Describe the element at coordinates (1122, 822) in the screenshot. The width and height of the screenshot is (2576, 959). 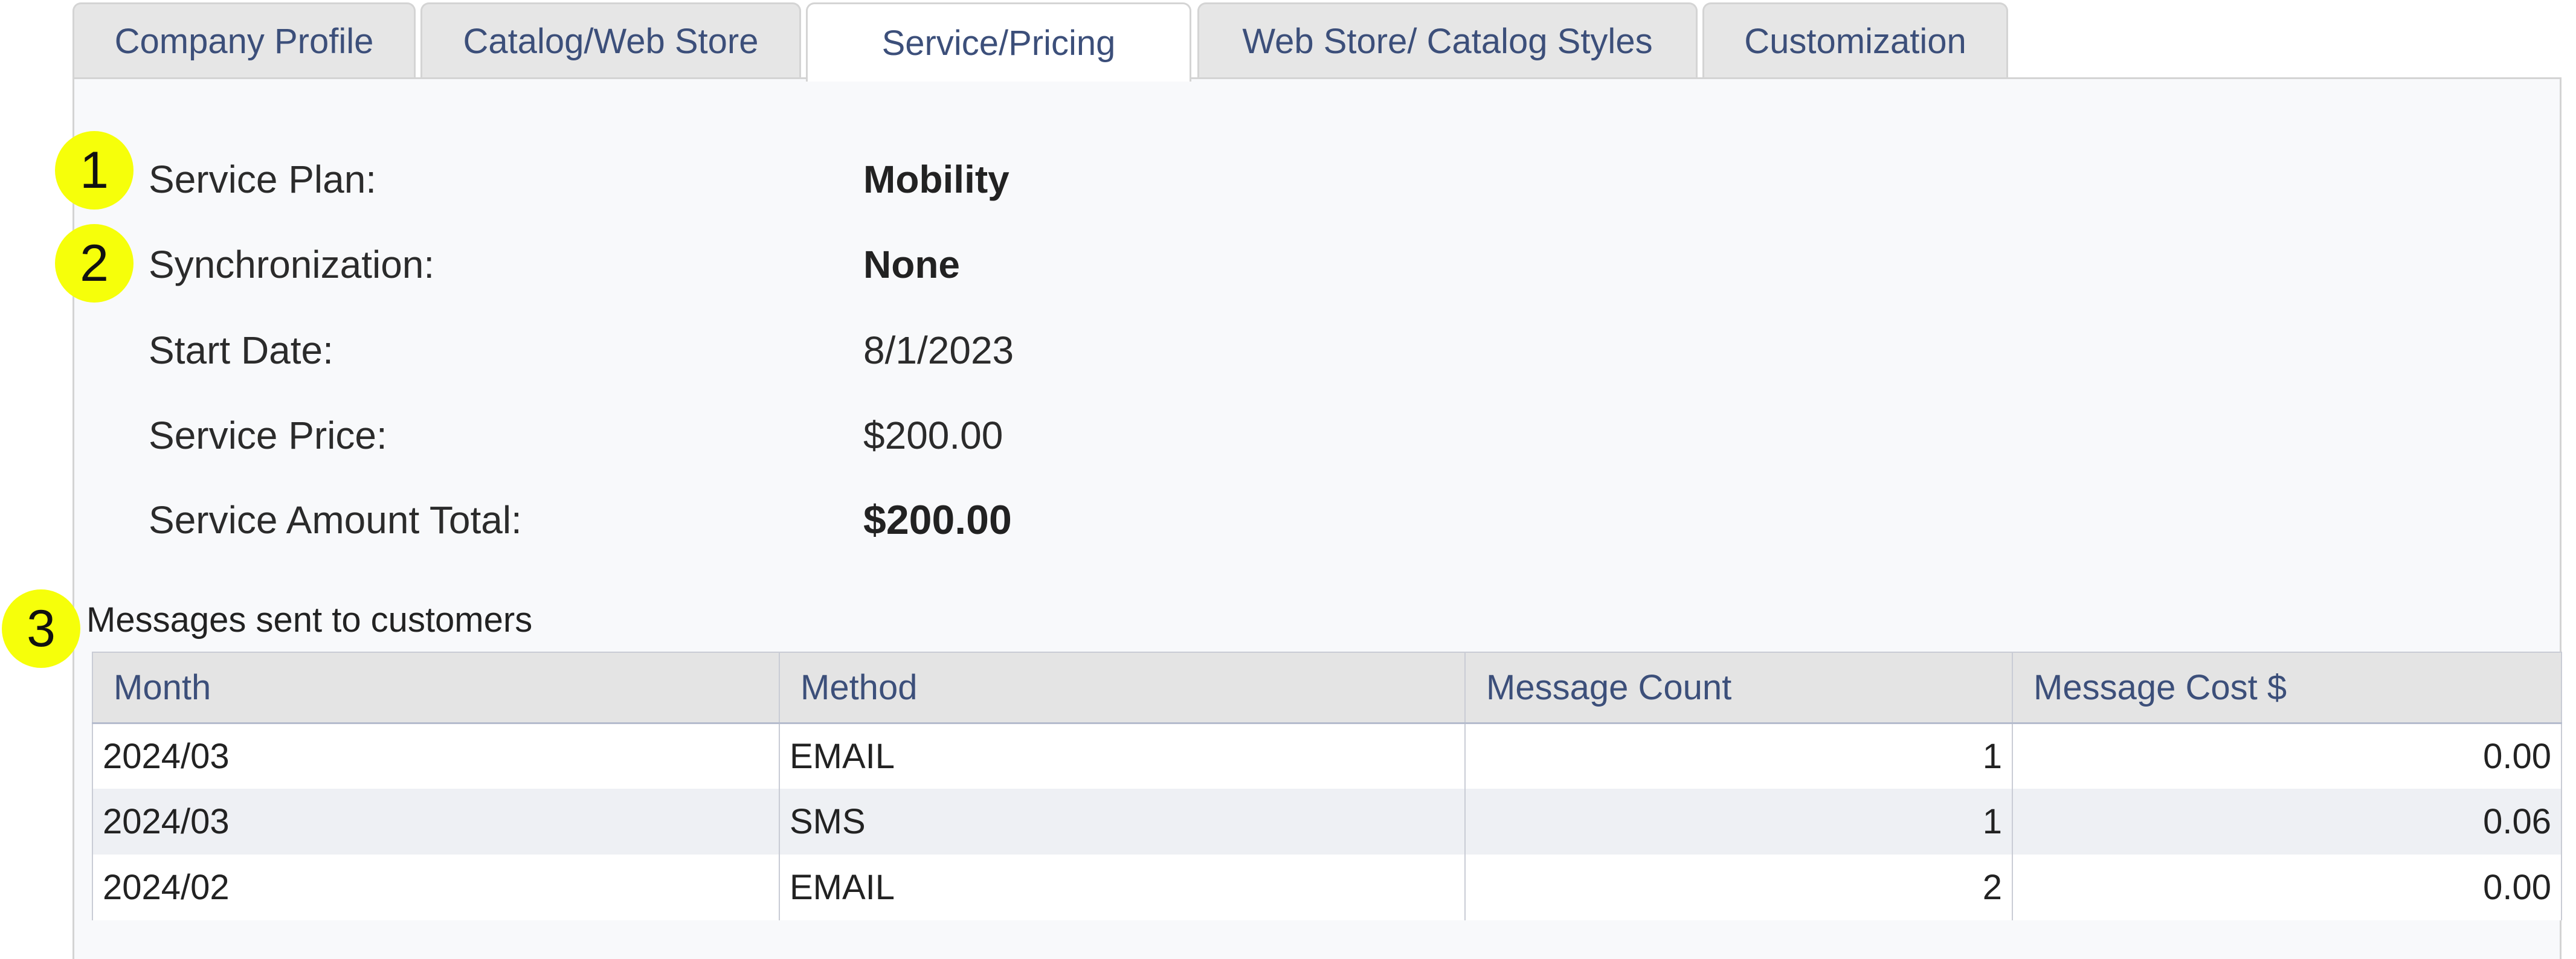
I see `cell-method: SMS` at that location.